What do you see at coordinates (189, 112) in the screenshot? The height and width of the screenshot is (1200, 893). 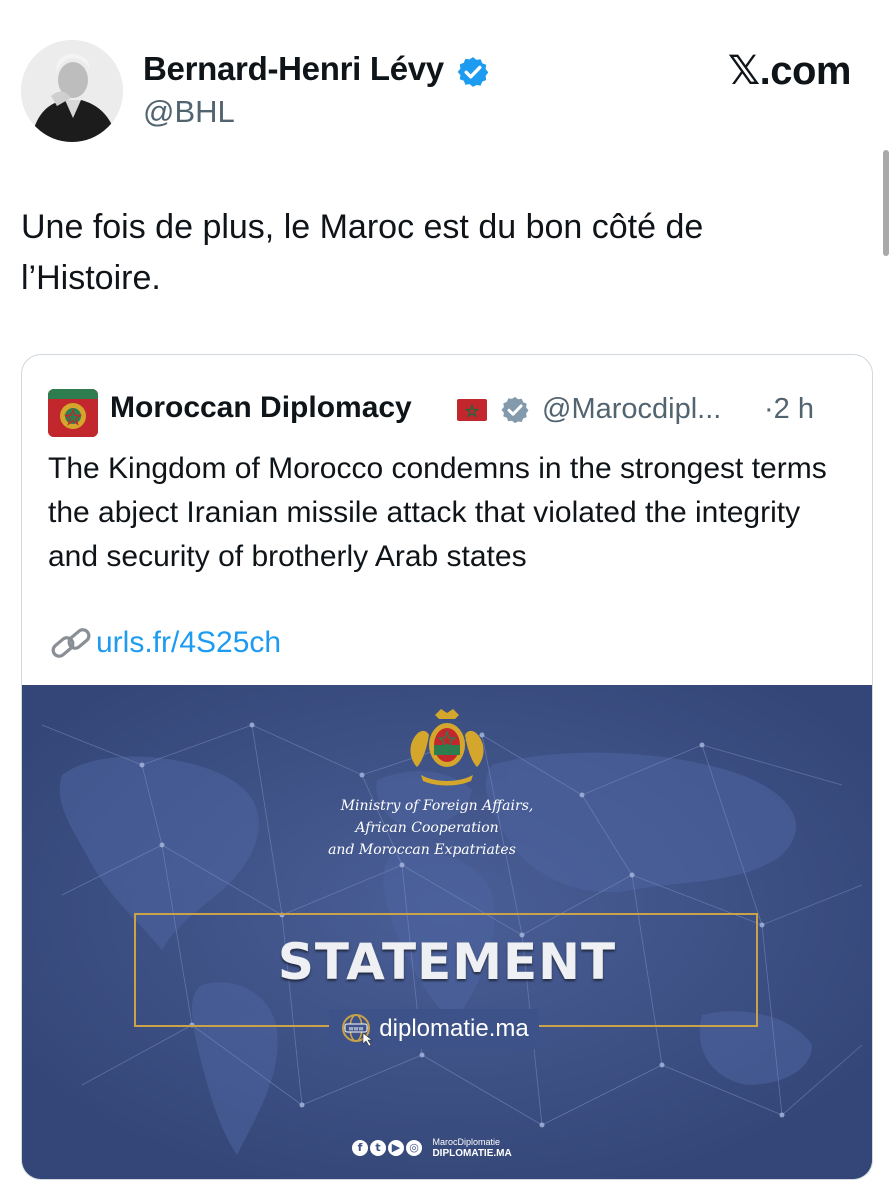 I see `author-handle: @BHL` at bounding box center [189, 112].